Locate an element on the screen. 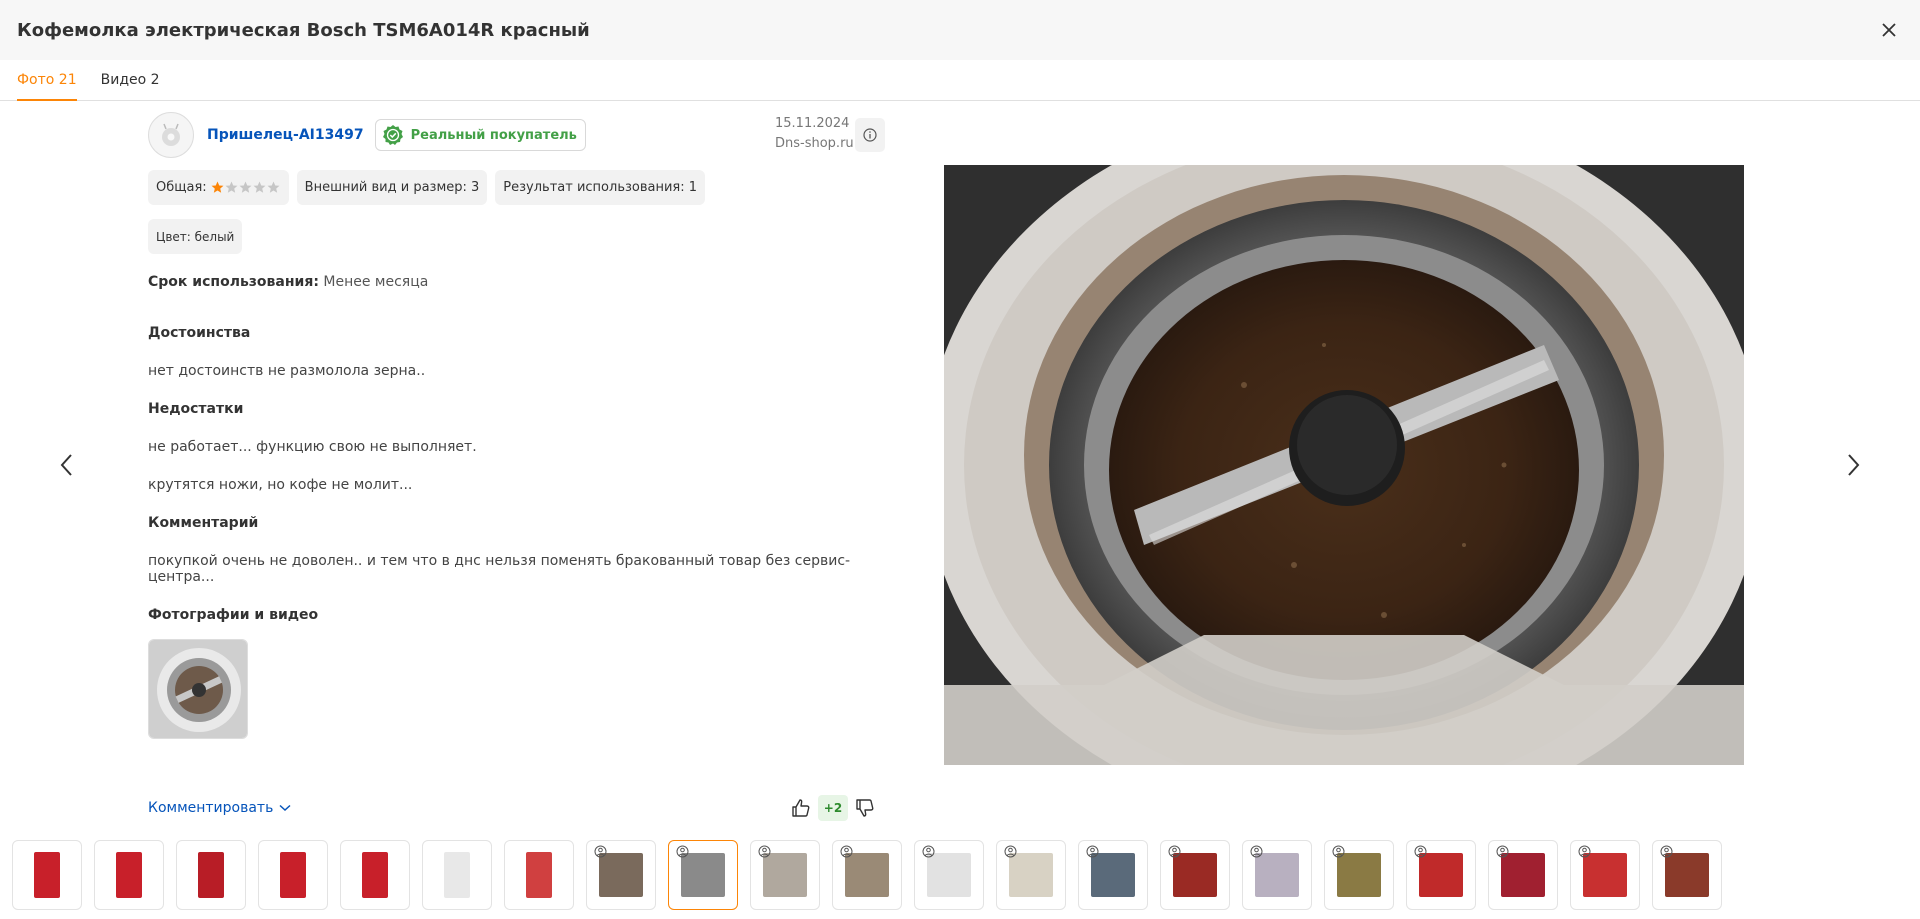 The image size is (1920, 919). comment-title: Комментарий is located at coordinates (203, 523).